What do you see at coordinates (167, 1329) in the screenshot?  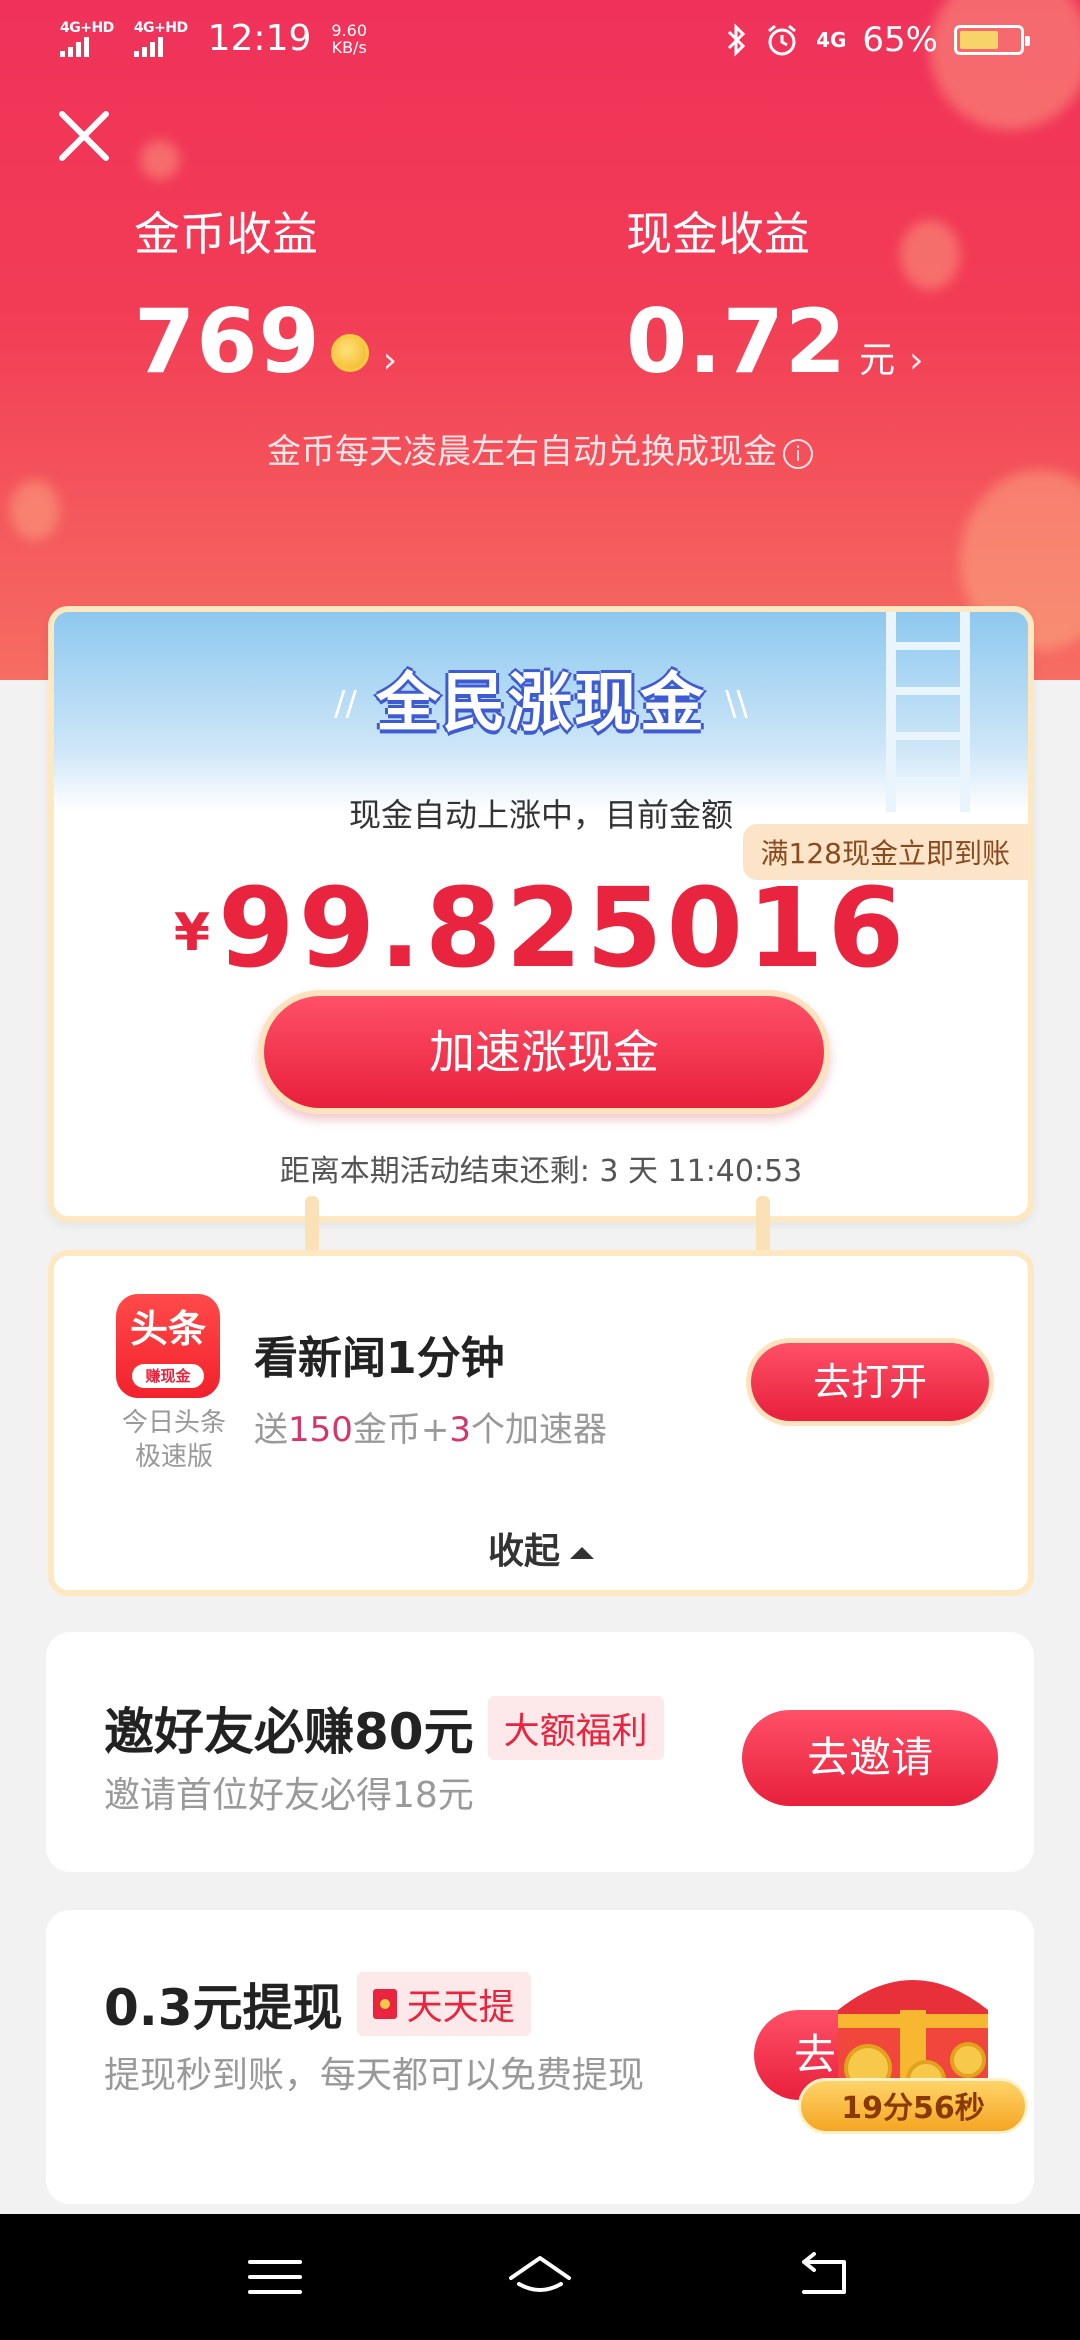 I see `app-icon-text: 头条` at bounding box center [167, 1329].